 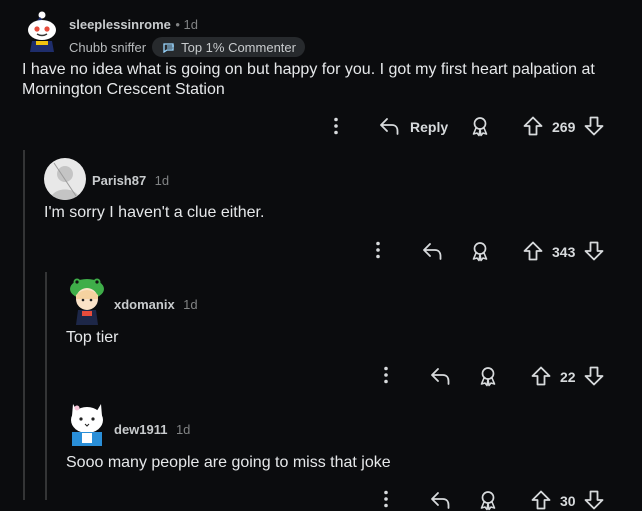 What do you see at coordinates (238, 47) in the screenshot?
I see `badge-label: Top 1% Commenter` at bounding box center [238, 47].